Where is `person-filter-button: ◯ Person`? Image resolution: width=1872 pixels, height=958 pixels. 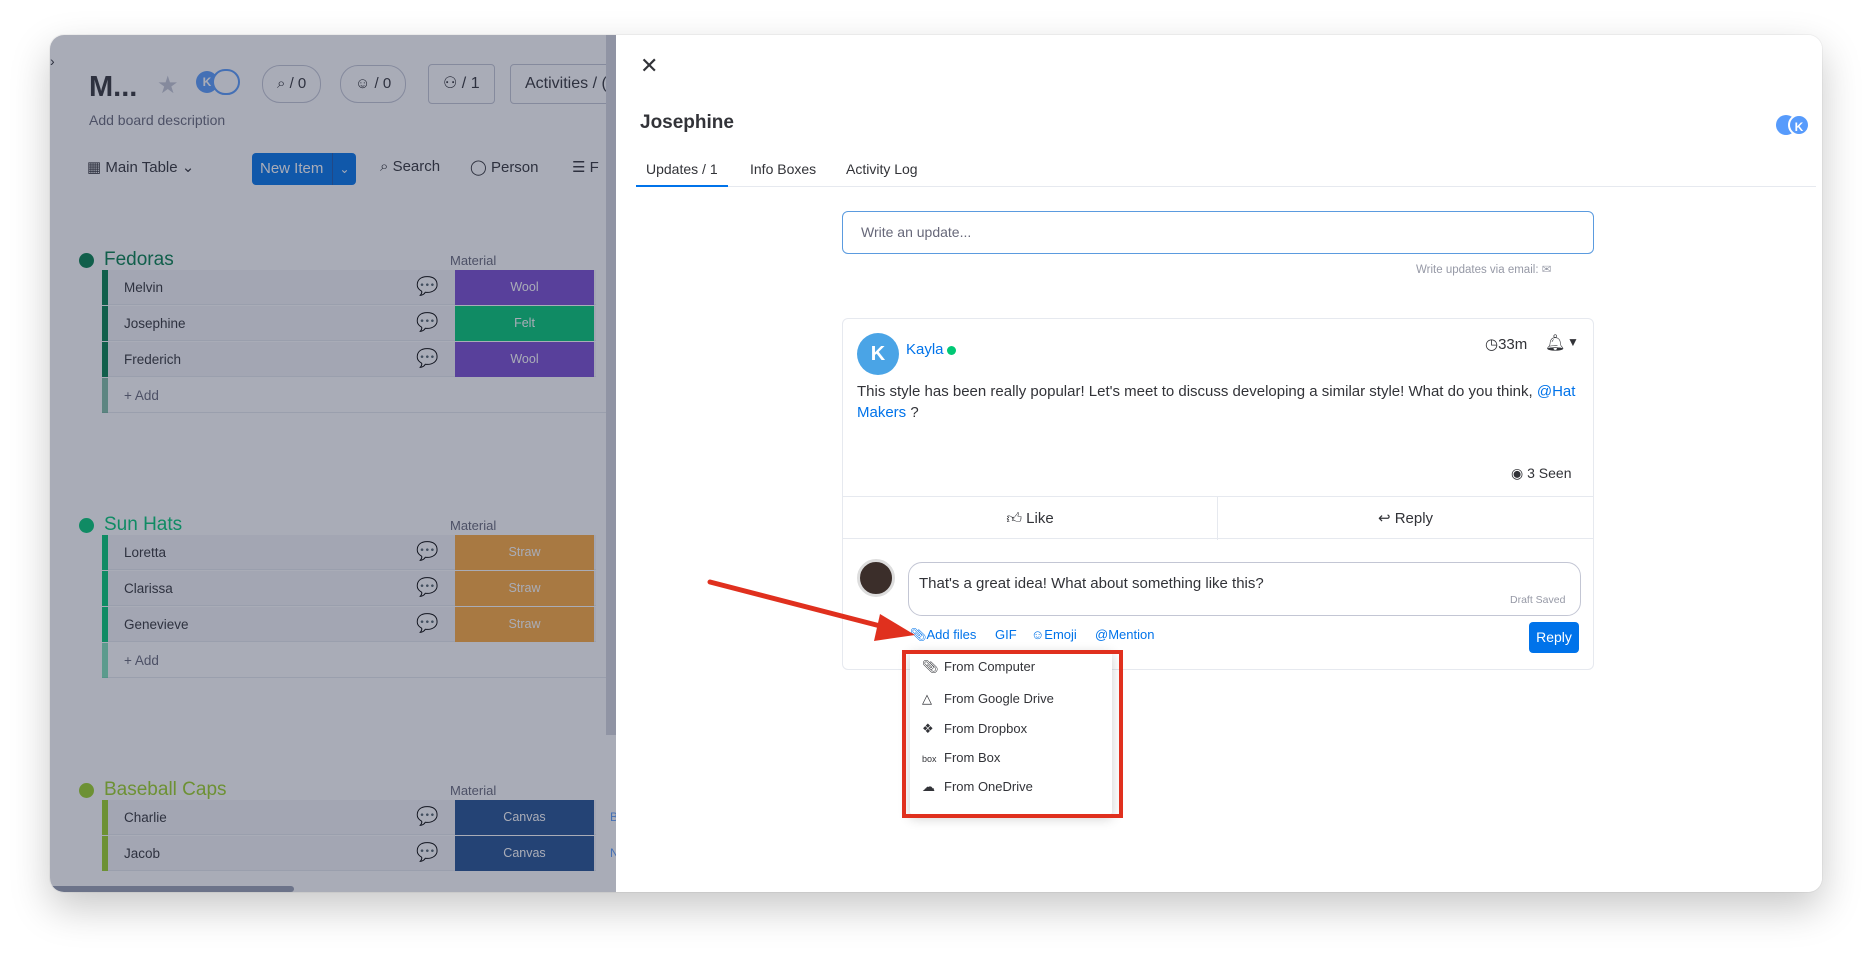
person-filter-button: ◯ Person is located at coordinates (504, 167).